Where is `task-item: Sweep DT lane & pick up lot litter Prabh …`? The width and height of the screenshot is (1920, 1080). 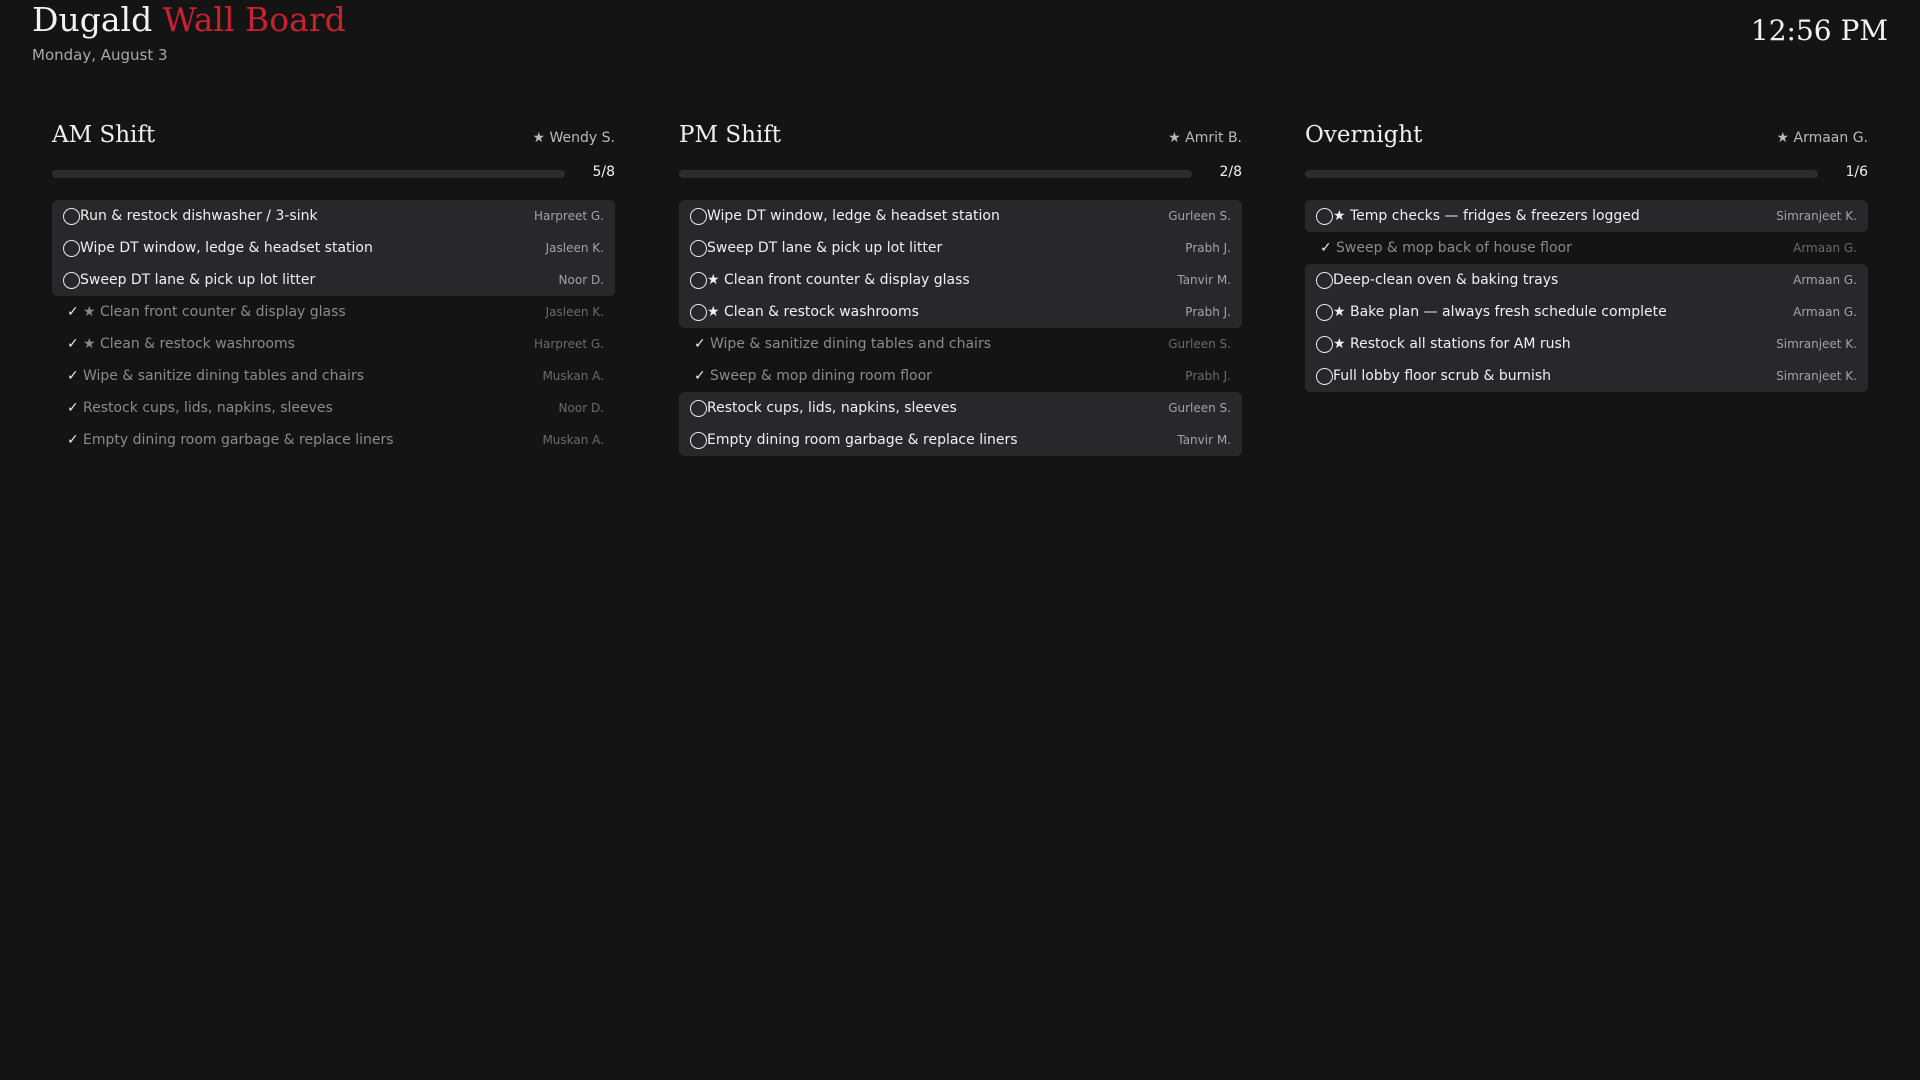
task-item: Sweep DT lane & pick up lot litter Prabh … is located at coordinates (960, 248).